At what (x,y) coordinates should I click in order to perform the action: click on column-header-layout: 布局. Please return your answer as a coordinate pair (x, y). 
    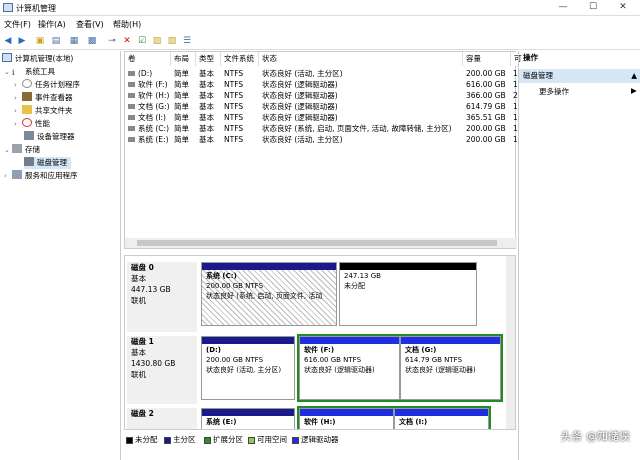
    Looking at the image, I should click on (183, 59).